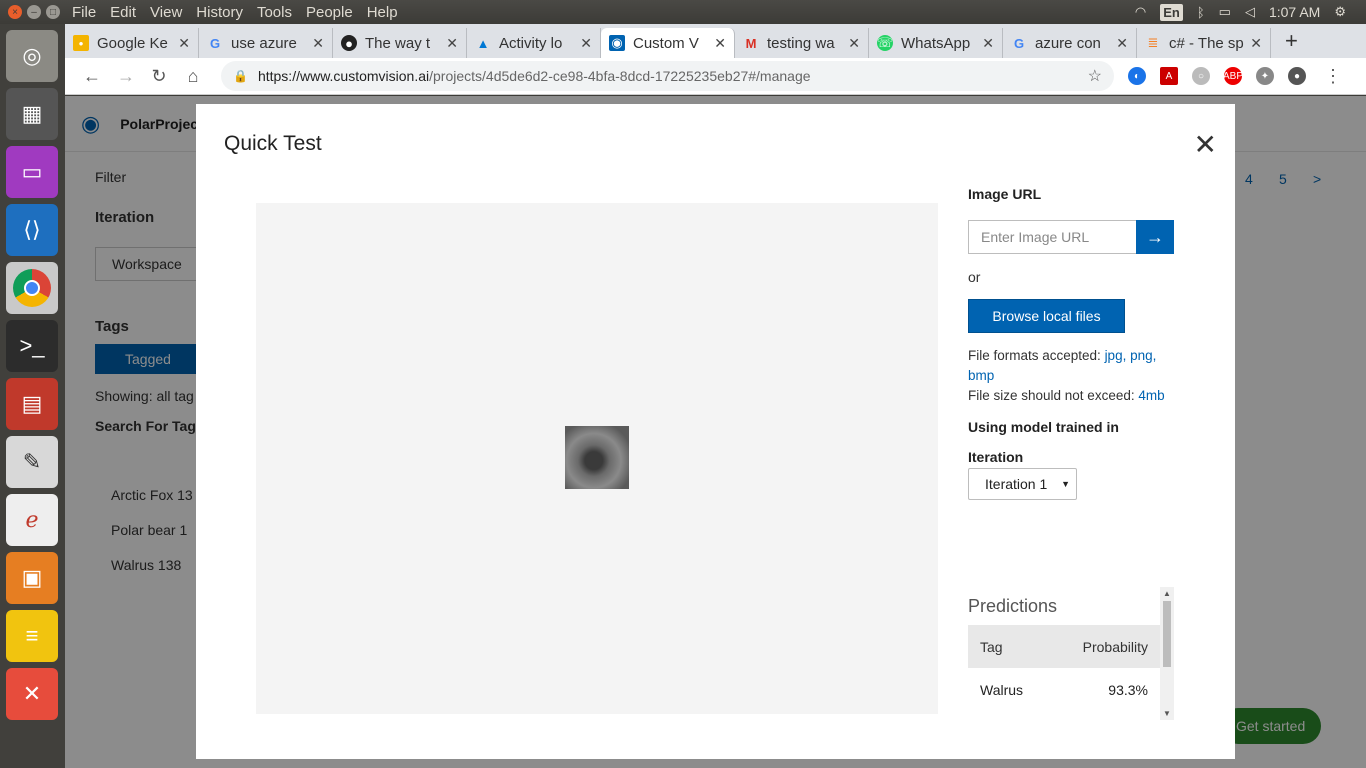 Image resolution: width=1366 pixels, height=768 pixels. Describe the element at coordinates (1294, 12) in the screenshot. I see `clock: 1:07 AM` at that location.